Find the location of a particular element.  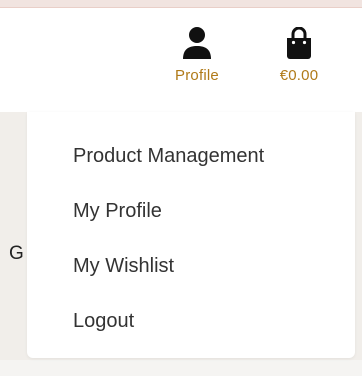

user-icon is located at coordinates (197, 43).